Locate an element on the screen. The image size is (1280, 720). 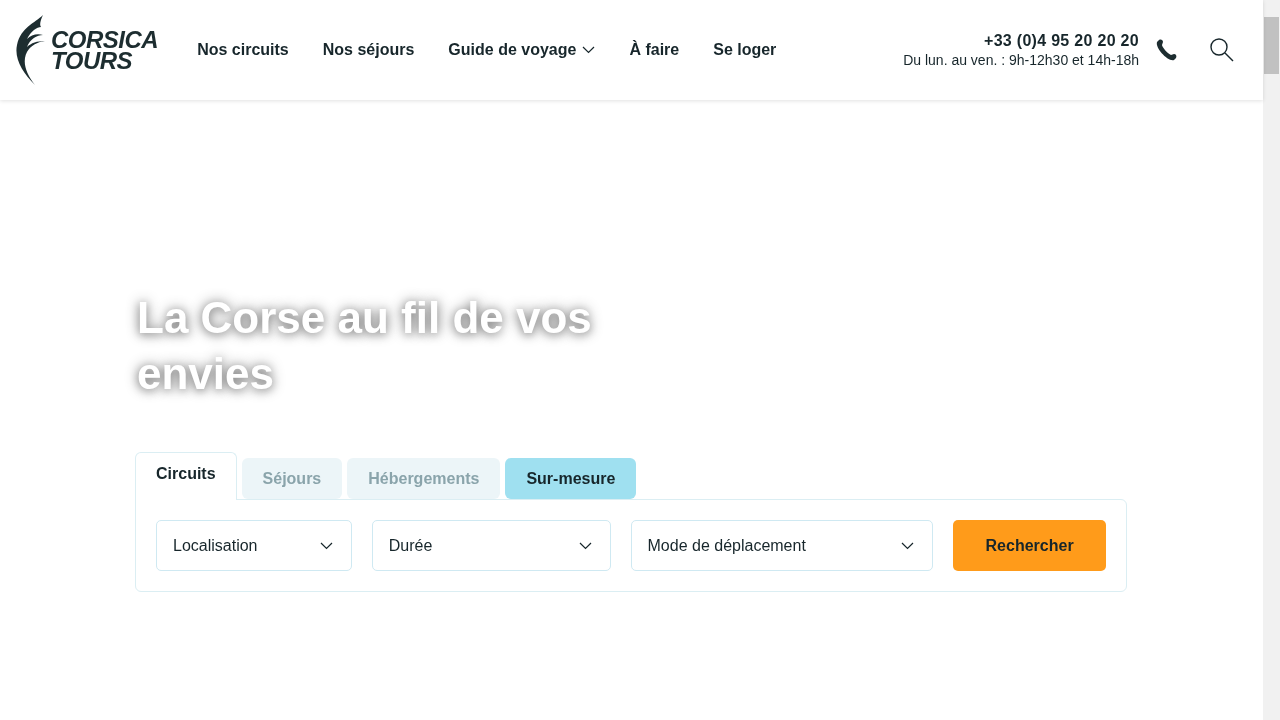
select-placeholder: Mode de déplacement is located at coordinates (726, 545).